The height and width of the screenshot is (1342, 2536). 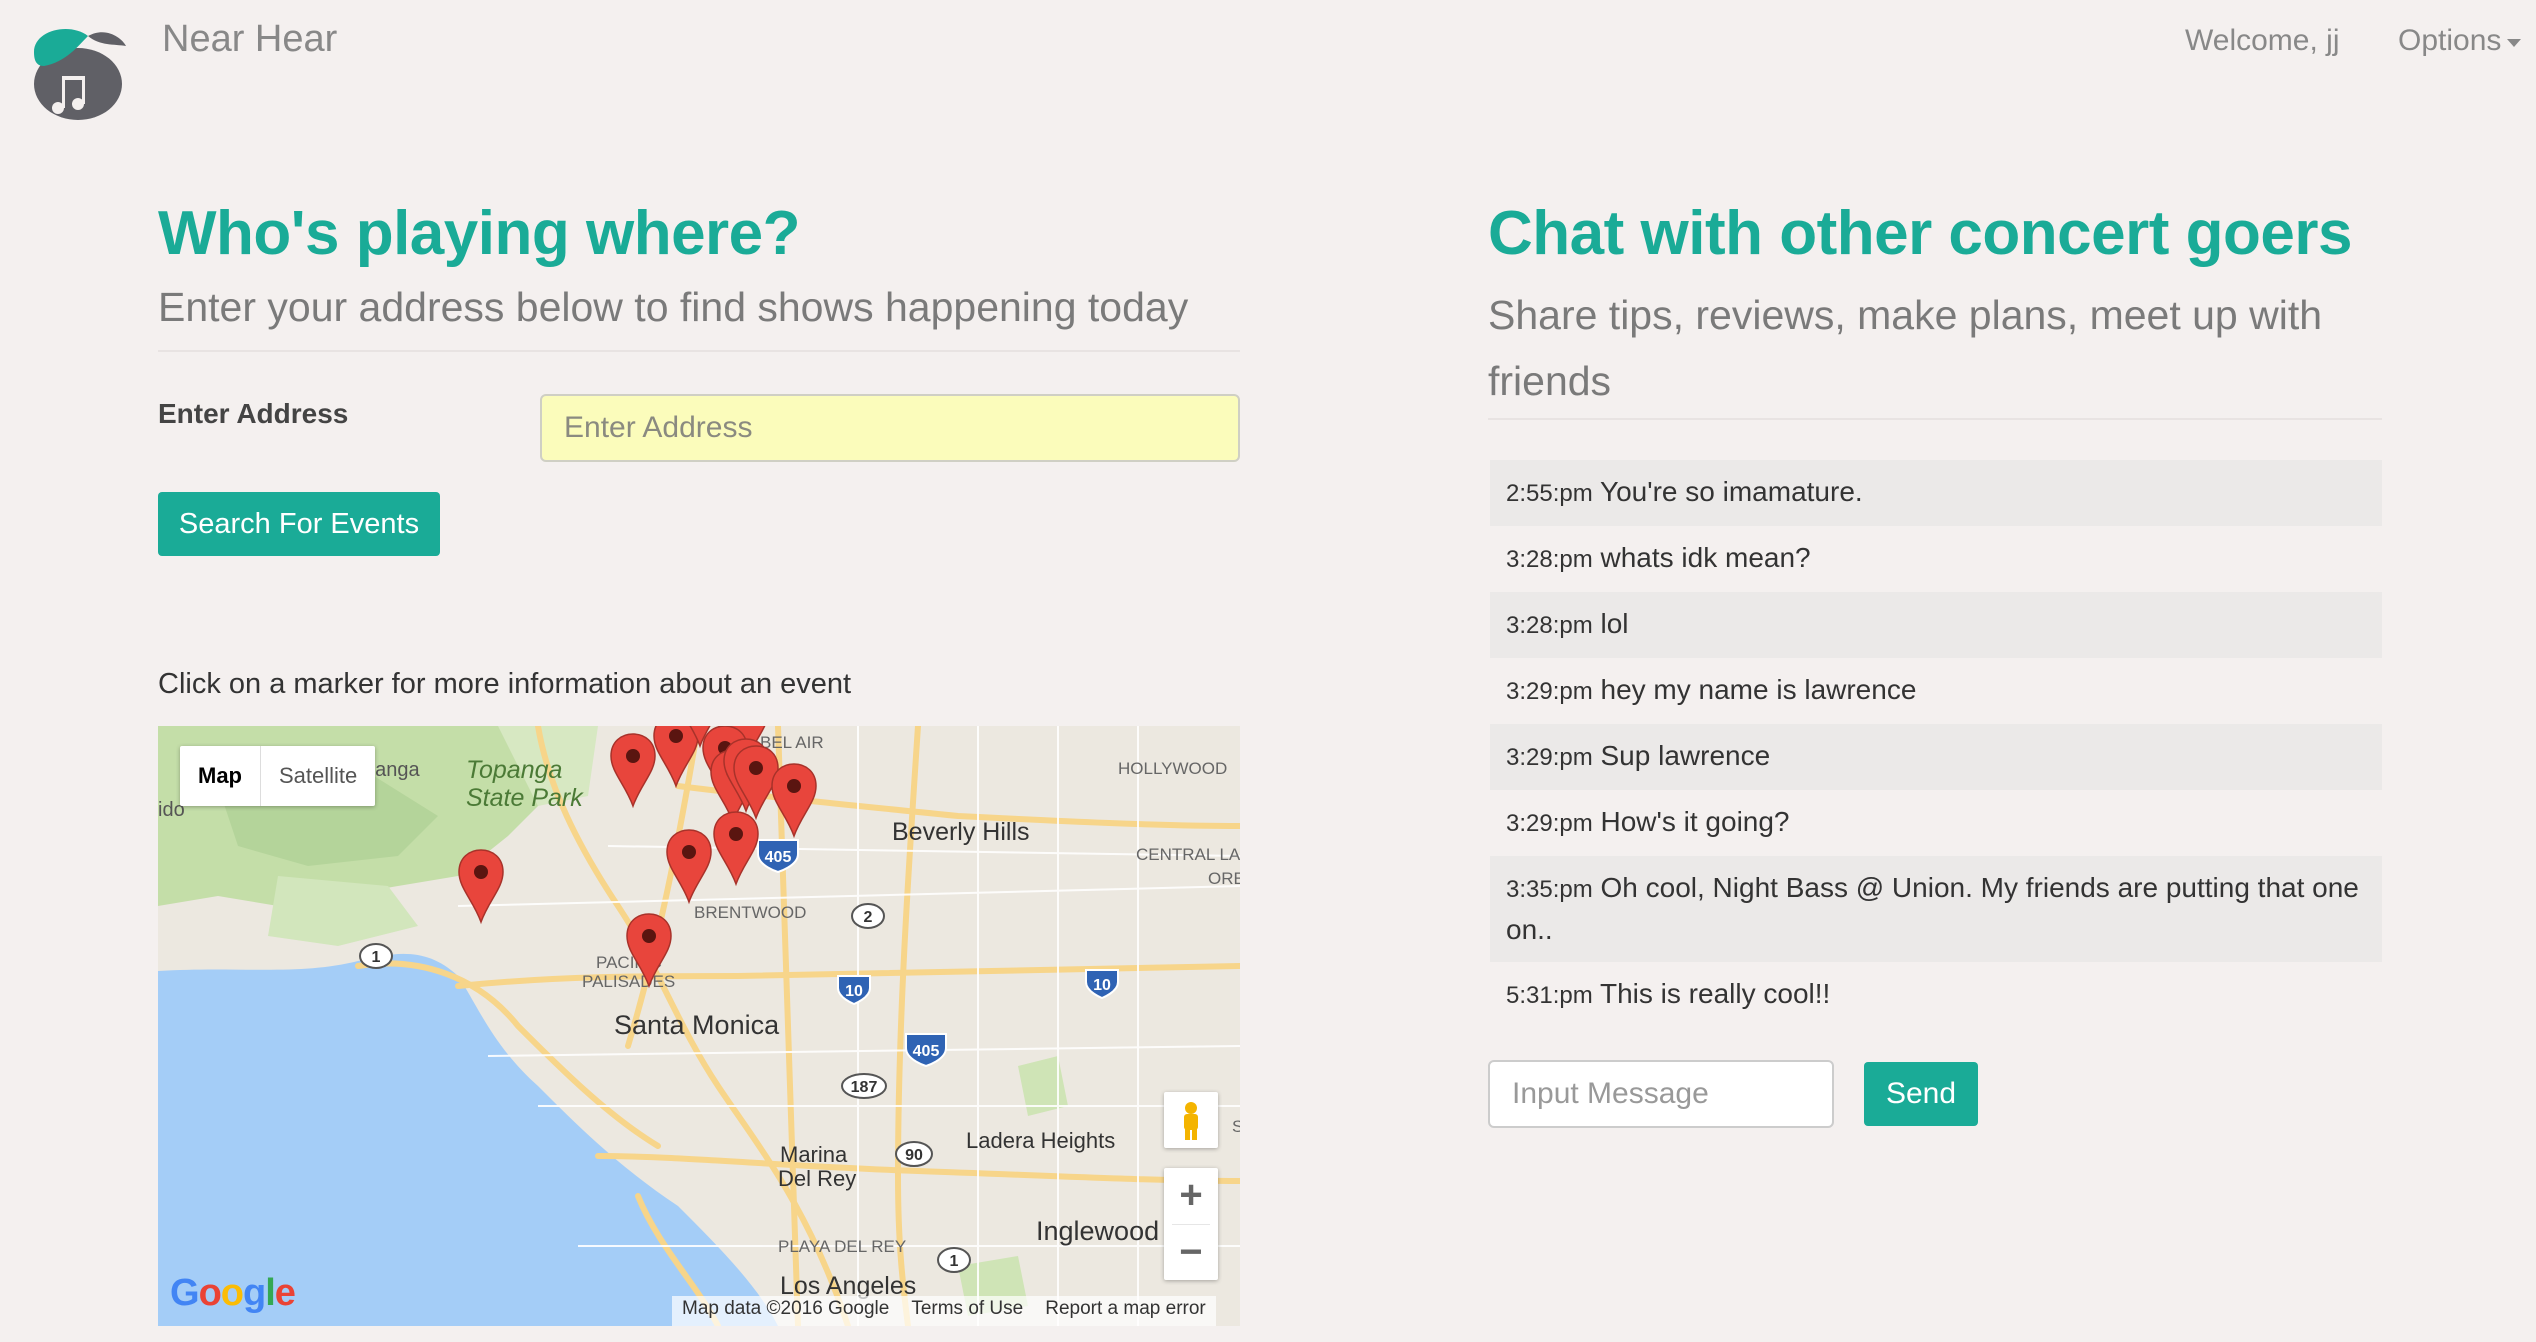 I want to click on google-logo: Google, so click(x=233, y=1293).